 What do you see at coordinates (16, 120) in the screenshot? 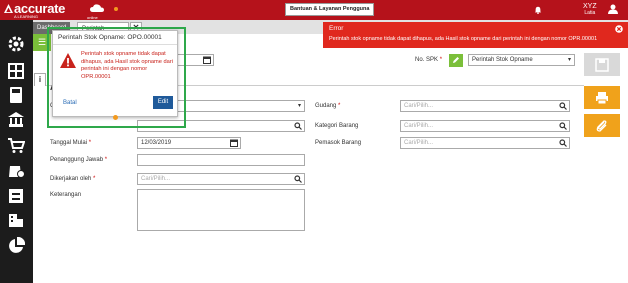
I see `bank-icon` at bounding box center [16, 120].